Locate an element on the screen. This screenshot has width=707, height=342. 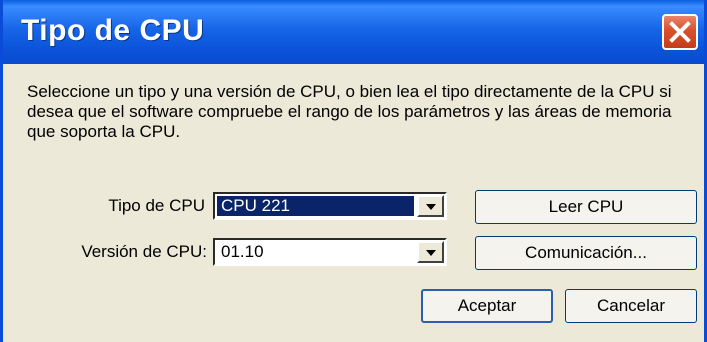
close-icon is located at coordinates (680, 32).